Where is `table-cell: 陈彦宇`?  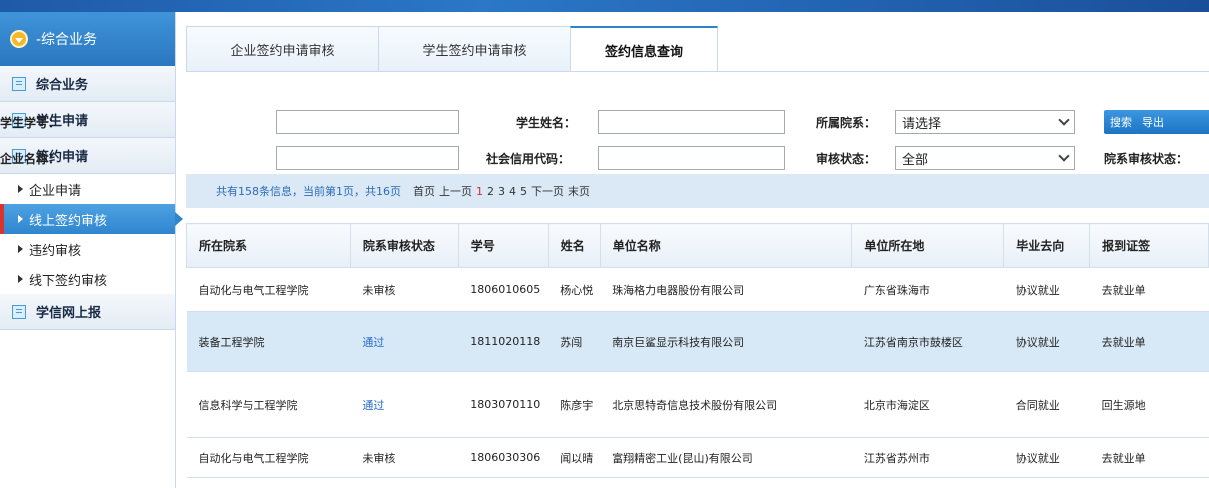
table-cell: 陈彦宇 is located at coordinates (574, 404).